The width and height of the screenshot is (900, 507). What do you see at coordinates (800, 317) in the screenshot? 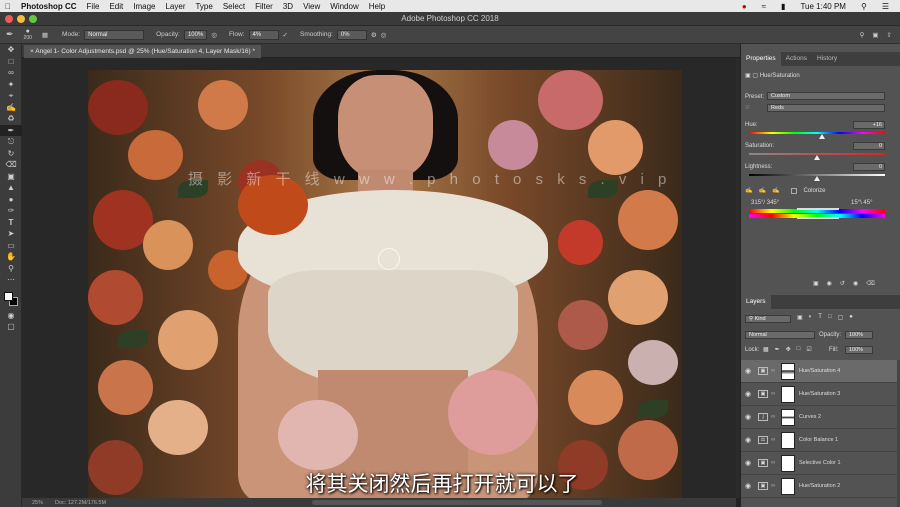
I see `filter-pixel-icon: ▣` at bounding box center [800, 317].